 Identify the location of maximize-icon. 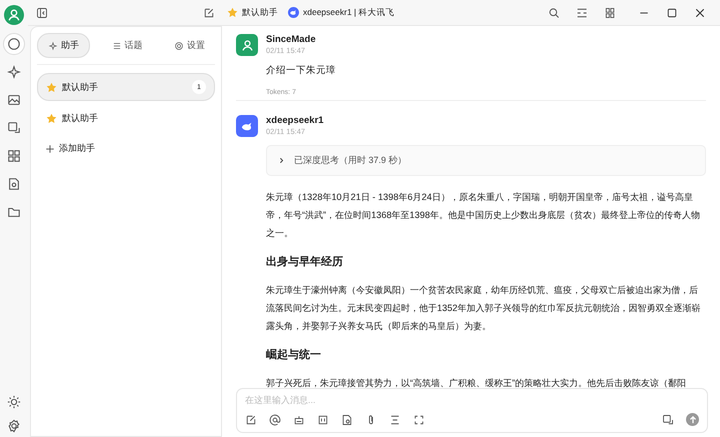
(672, 12).